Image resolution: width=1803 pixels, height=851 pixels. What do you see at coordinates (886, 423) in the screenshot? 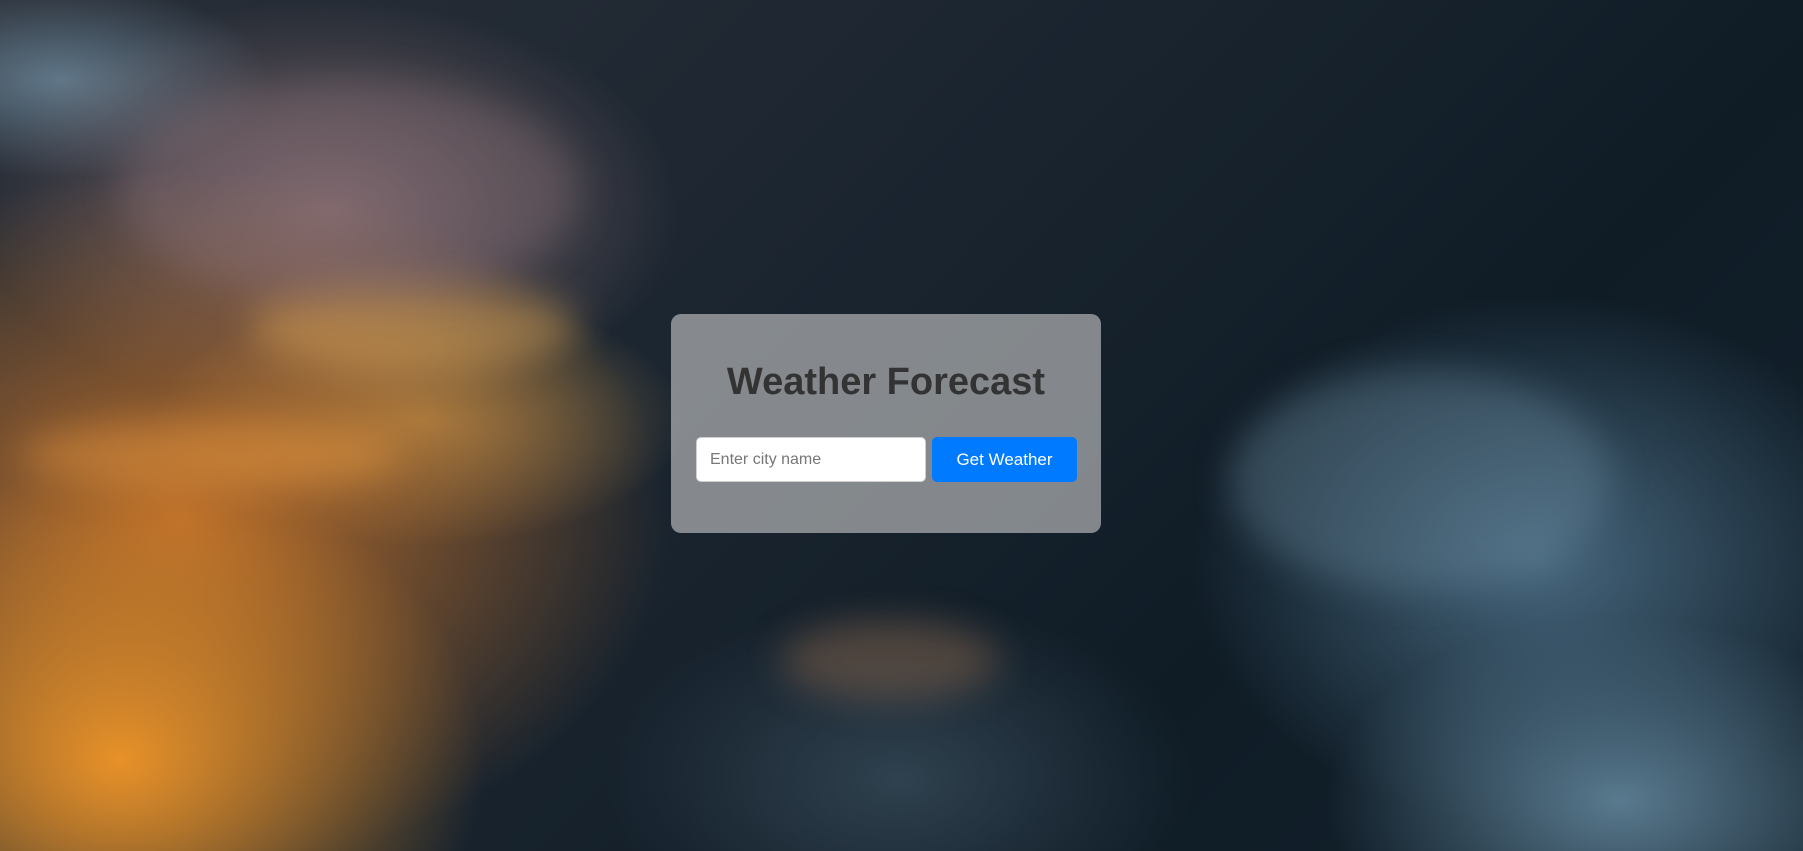
I see `weather-card: Weather Forecast Get Weather` at bounding box center [886, 423].